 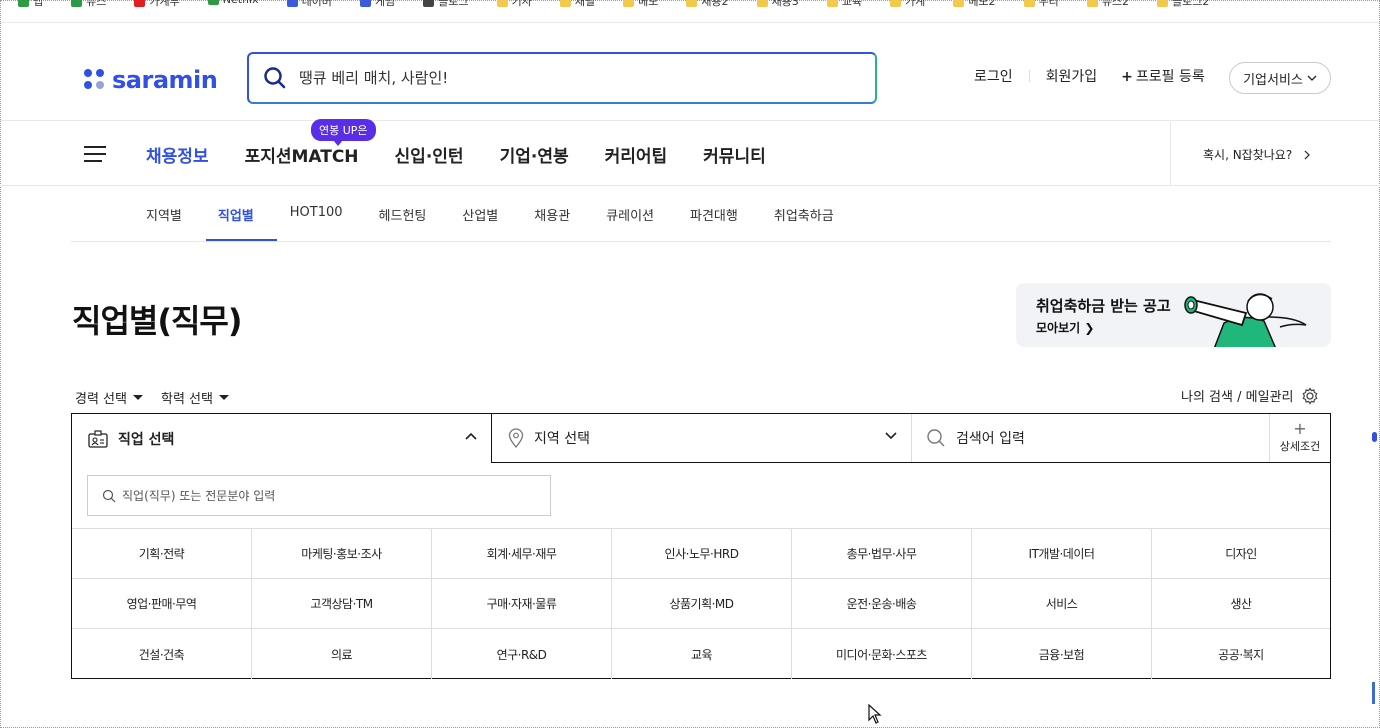 I want to click on bookmark-label: 뉴스, so click(x=96, y=4).